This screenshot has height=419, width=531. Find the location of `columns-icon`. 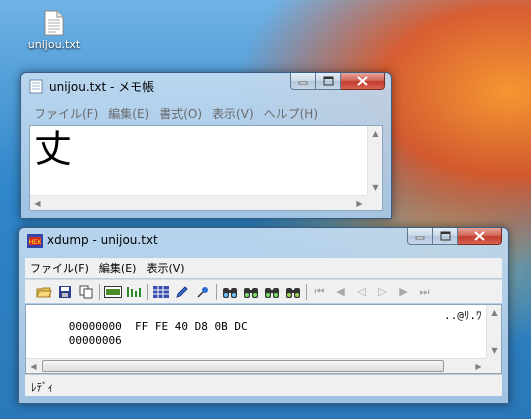

columns-icon is located at coordinates (133, 292).